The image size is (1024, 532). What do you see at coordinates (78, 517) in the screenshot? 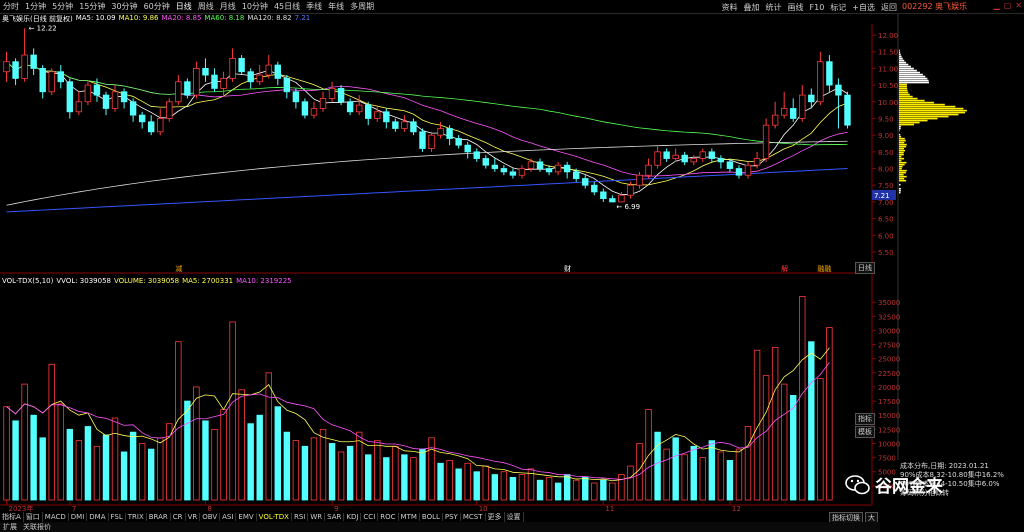
I see `indicator-tab-3: DMI` at bounding box center [78, 517].